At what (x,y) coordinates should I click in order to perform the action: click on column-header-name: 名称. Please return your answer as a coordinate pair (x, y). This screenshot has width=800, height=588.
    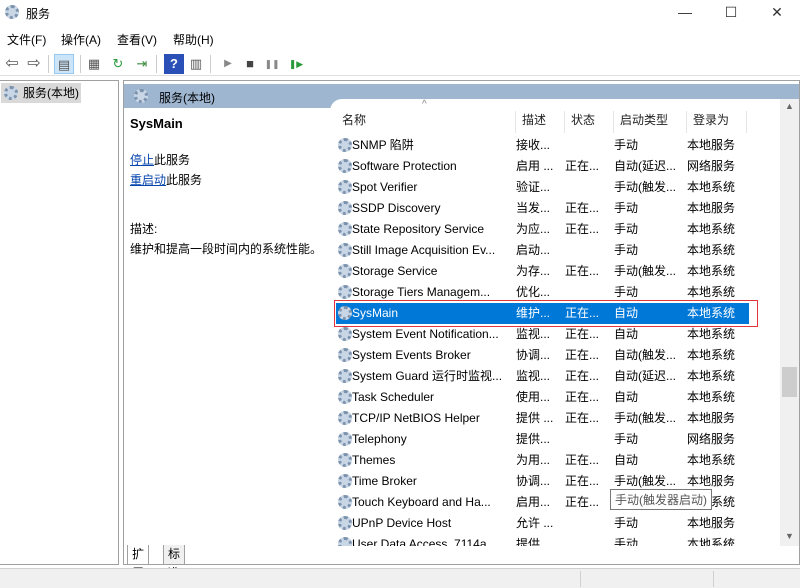
    Looking at the image, I should click on (426, 122).